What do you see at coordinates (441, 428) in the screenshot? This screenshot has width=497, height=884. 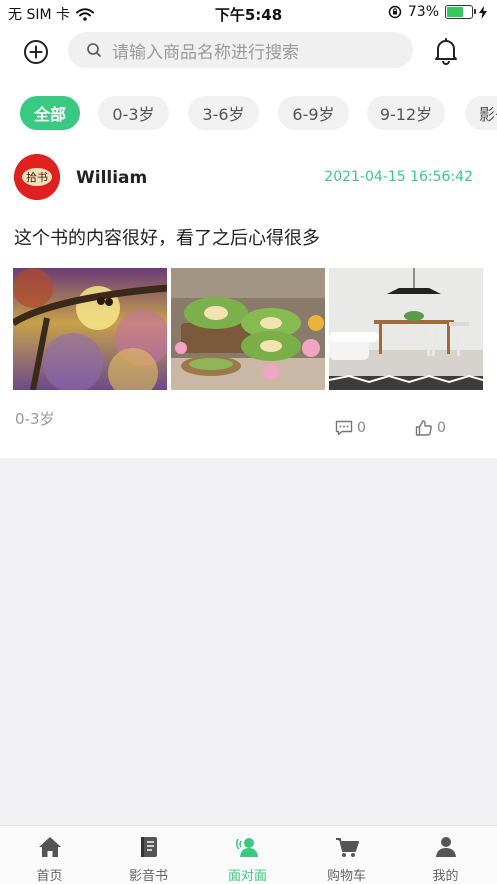 I see `like-count: 0` at bounding box center [441, 428].